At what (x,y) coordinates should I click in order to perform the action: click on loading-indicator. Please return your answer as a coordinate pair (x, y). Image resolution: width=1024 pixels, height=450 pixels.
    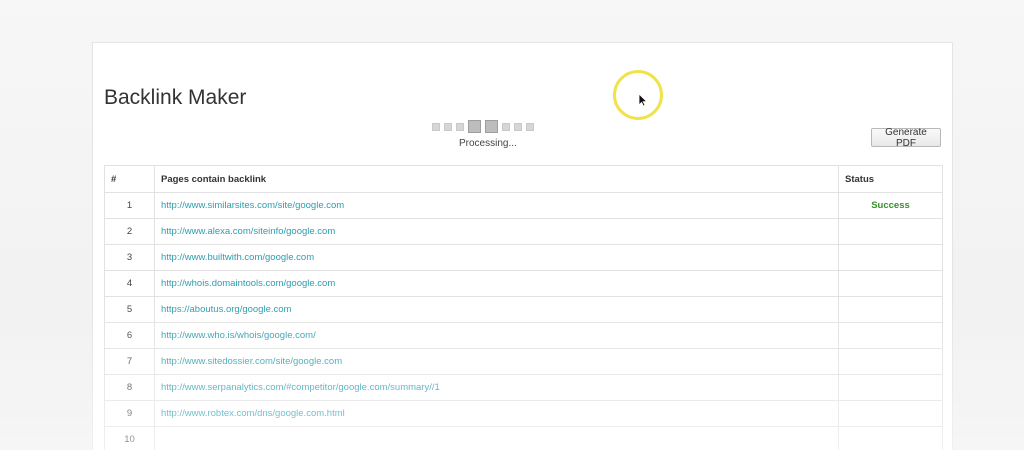
    Looking at the image, I should click on (483, 126).